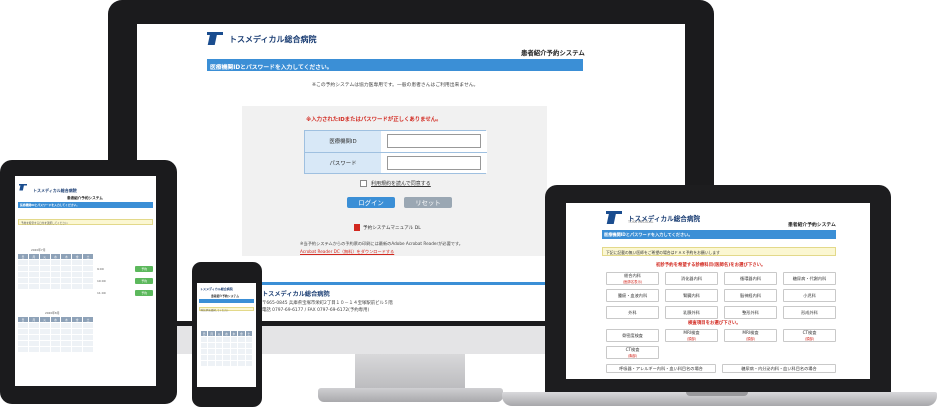 The width and height of the screenshot is (940, 409). What do you see at coordinates (632, 312) in the screenshot?
I see `department-button: 外科` at bounding box center [632, 312].